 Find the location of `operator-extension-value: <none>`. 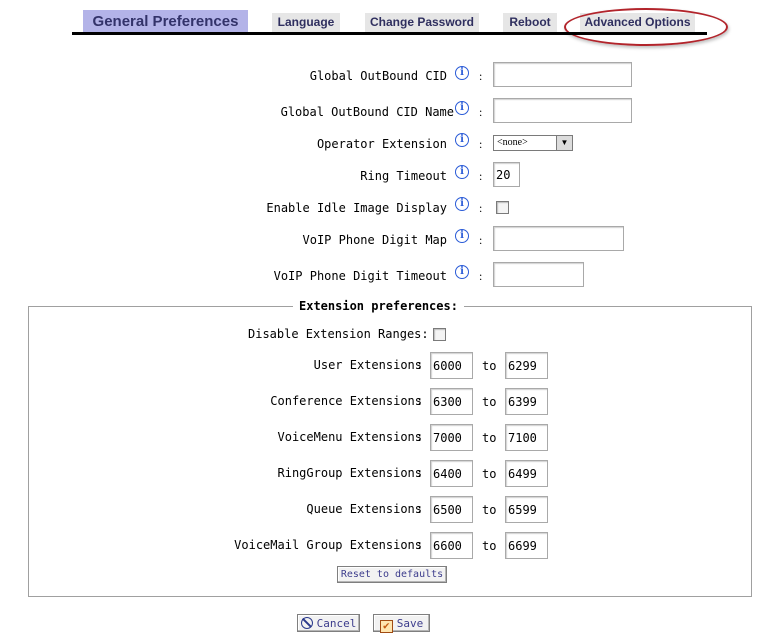

operator-extension-value: <none> is located at coordinates (512, 142).